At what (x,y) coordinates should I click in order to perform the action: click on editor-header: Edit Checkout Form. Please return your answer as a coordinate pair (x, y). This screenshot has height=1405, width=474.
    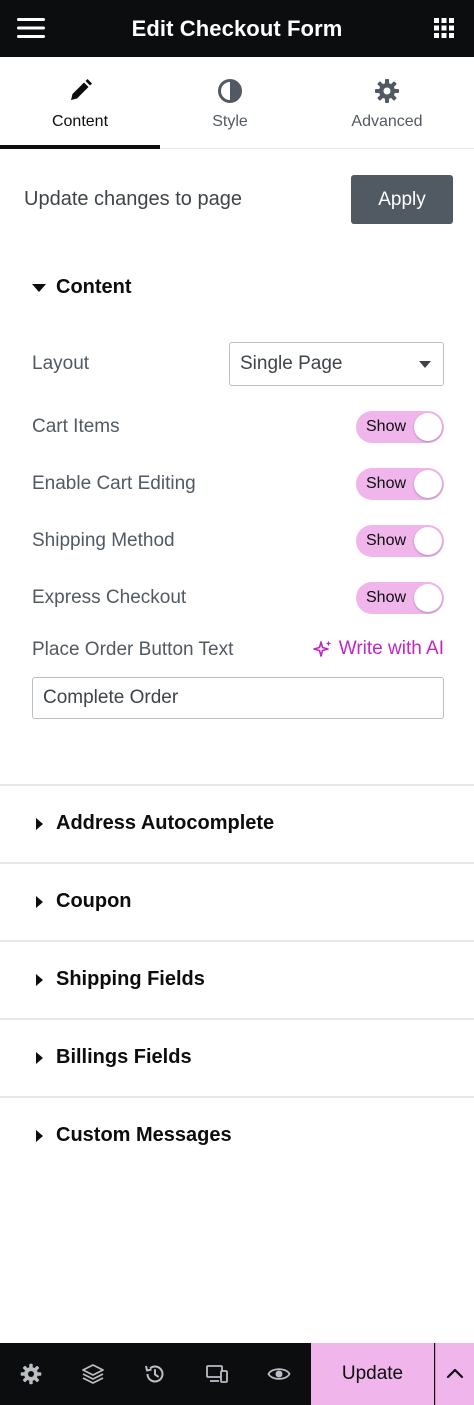
    Looking at the image, I should click on (237, 28).